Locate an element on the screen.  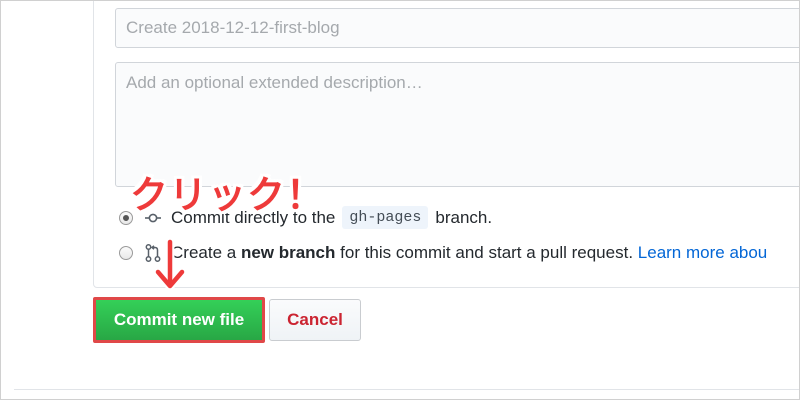
learn-more-link: Learn more abou is located at coordinates (702, 253).